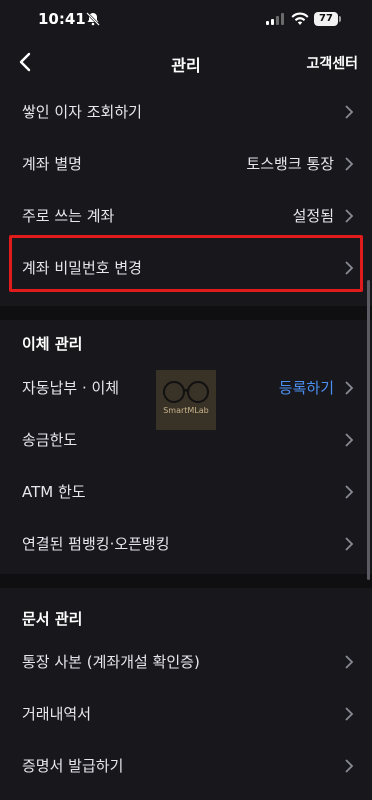 The height and width of the screenshot is (800, 372). What do you see at coordinates (52, 344) in the screenshot?
I see `section-title-transfer: 이체 관리` at bounding box center [52, 344].